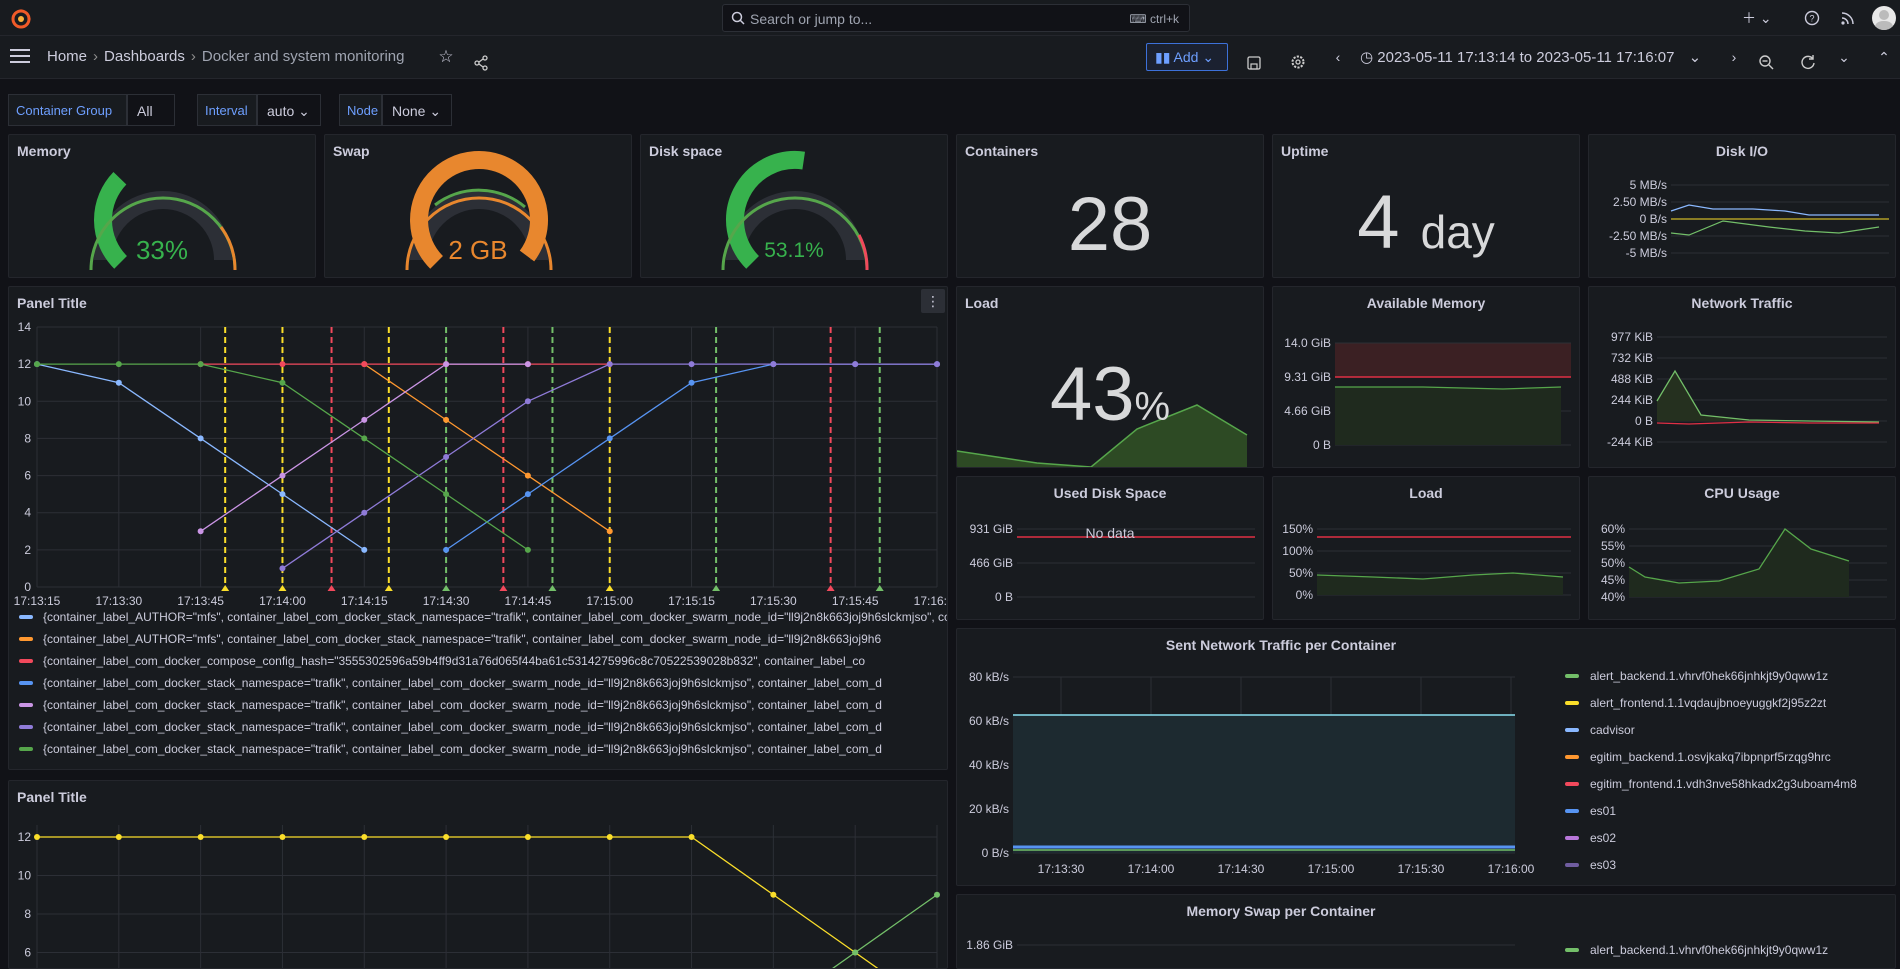 Image resolution: width=1900 pixels, height=969 pixels. I want to click on star-icon: ☆, so click(446, 57).